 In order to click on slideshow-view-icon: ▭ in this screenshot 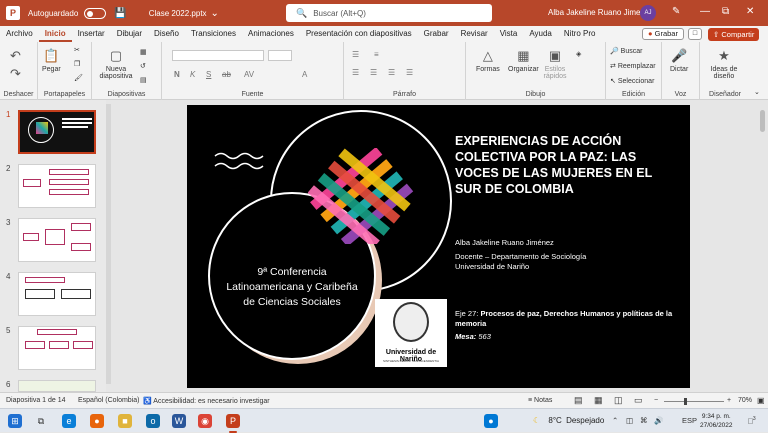, I will do `click(638, 400)`.